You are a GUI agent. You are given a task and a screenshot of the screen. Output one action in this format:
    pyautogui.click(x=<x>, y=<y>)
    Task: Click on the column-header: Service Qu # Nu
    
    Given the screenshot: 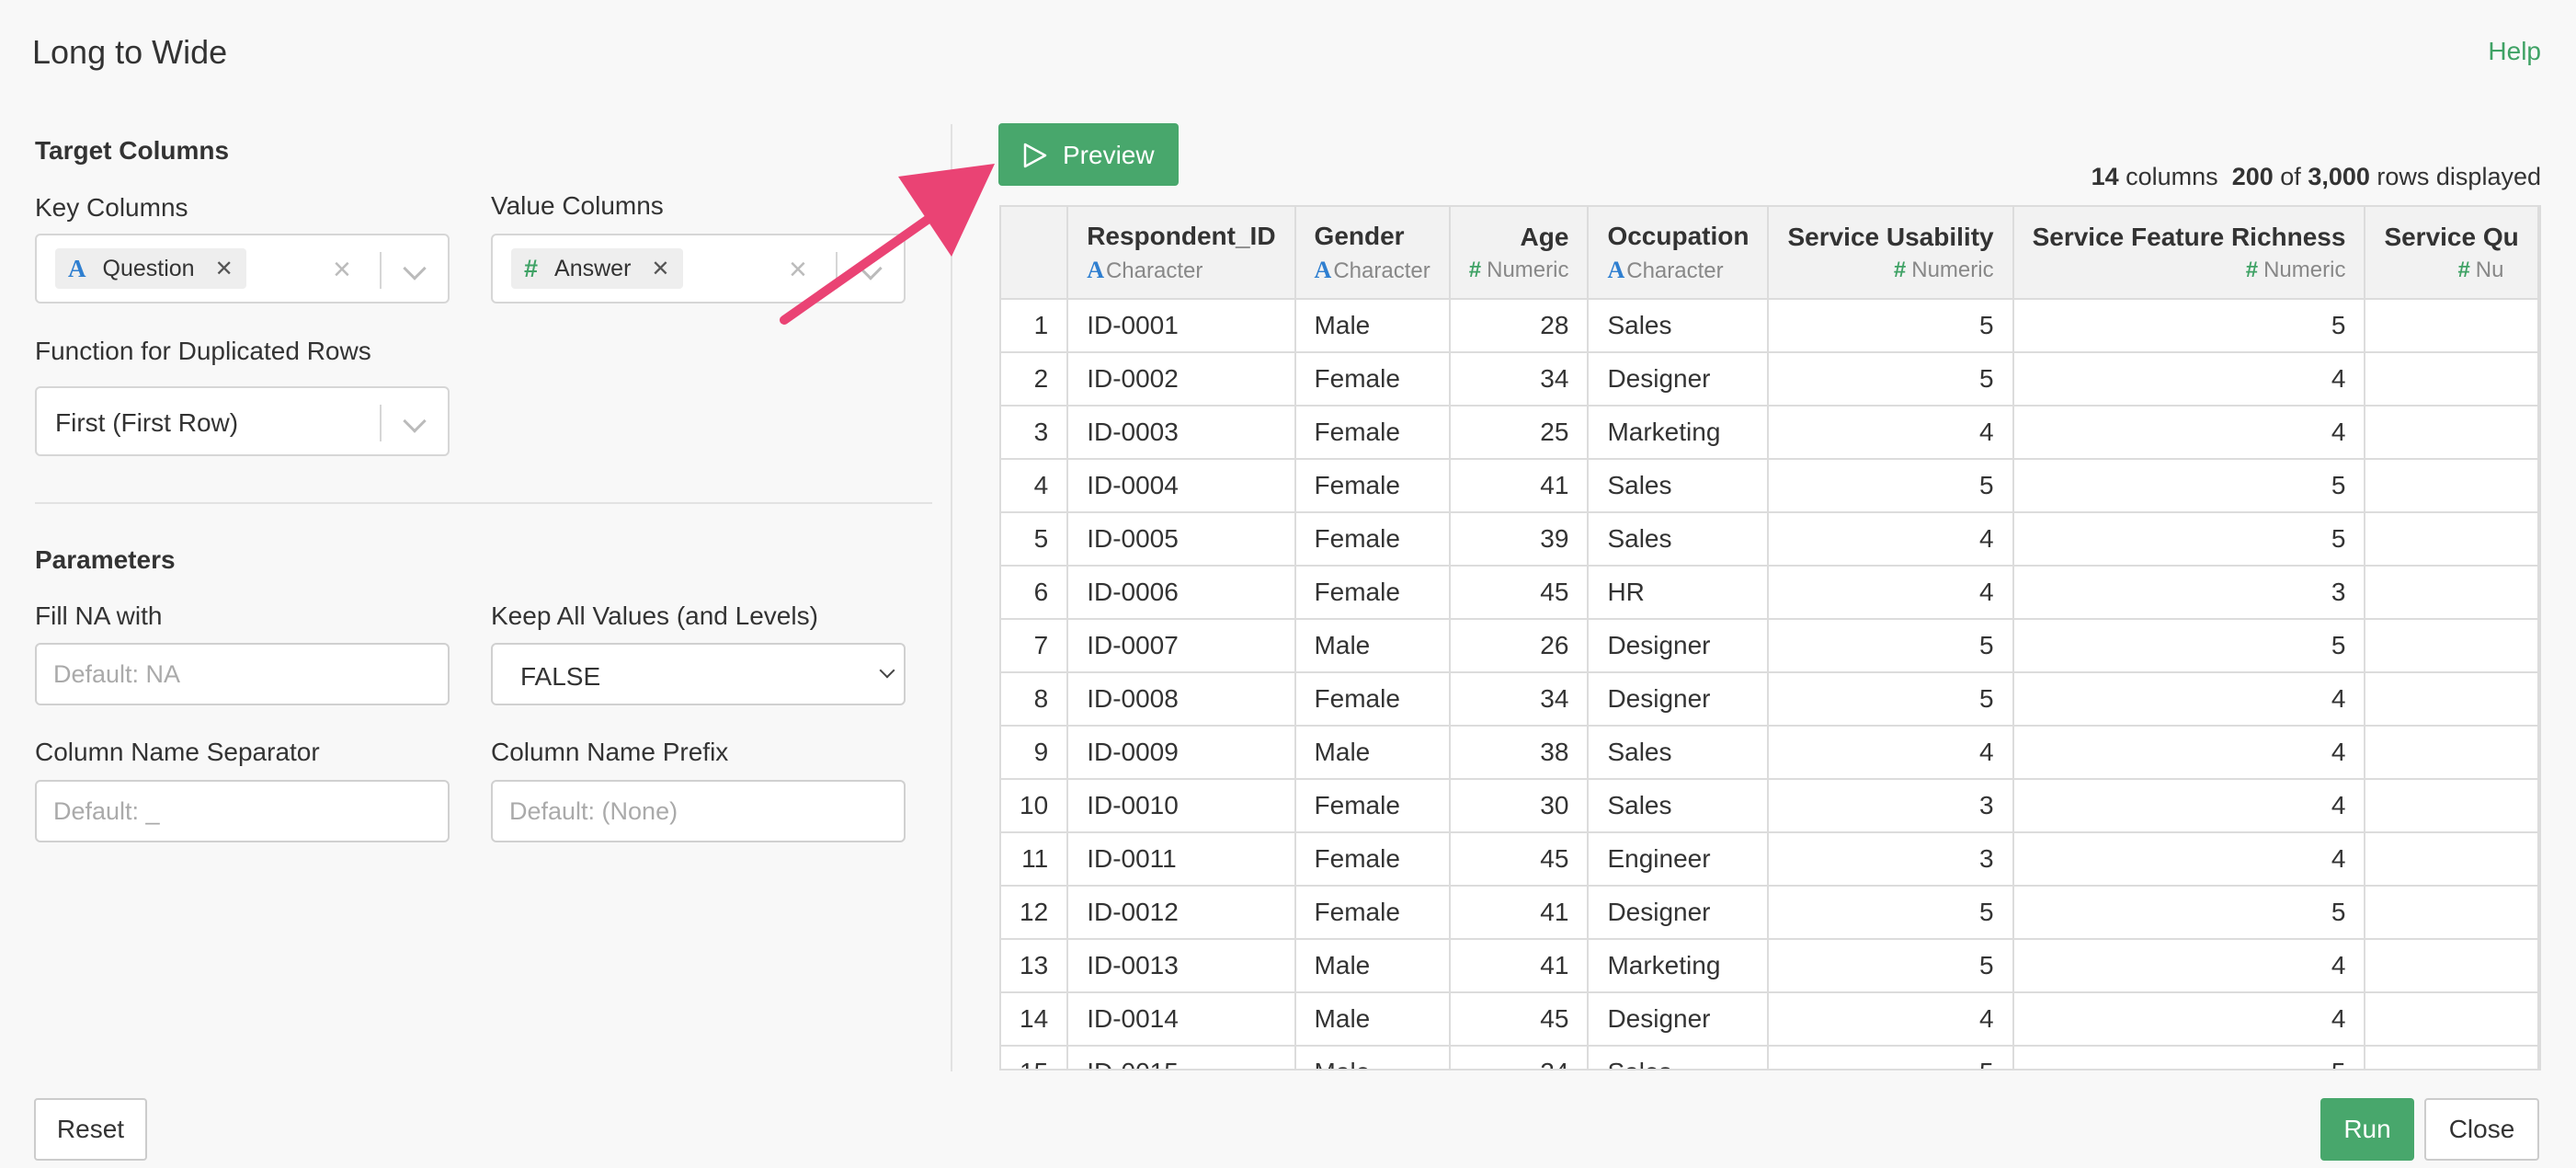 What is the action you would take?
    pyautogui.click(x=2452, y=253)
    